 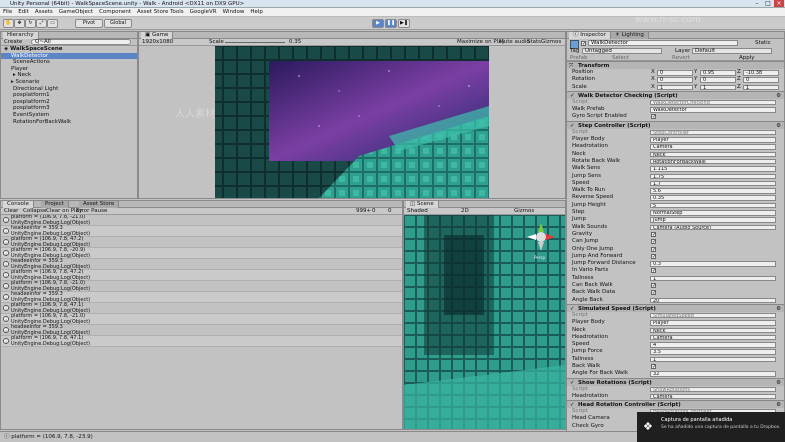 I want to click on tab-game: ▣ Game, so click(x=157, y=35).